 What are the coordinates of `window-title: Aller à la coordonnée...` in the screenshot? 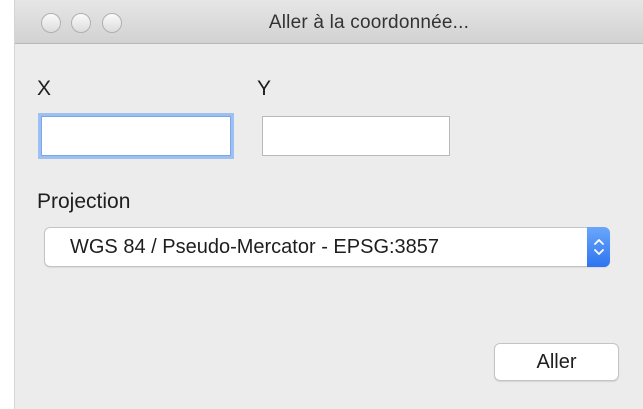 It's located at (369, 22).